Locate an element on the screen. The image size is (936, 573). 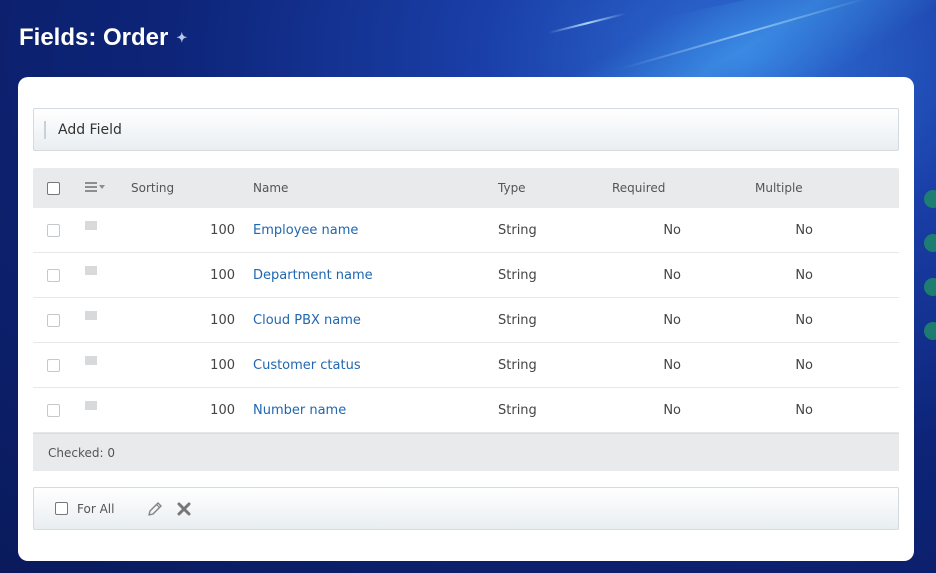
page-title: Fields: Order ✦ is located at coordinates (104, 38).